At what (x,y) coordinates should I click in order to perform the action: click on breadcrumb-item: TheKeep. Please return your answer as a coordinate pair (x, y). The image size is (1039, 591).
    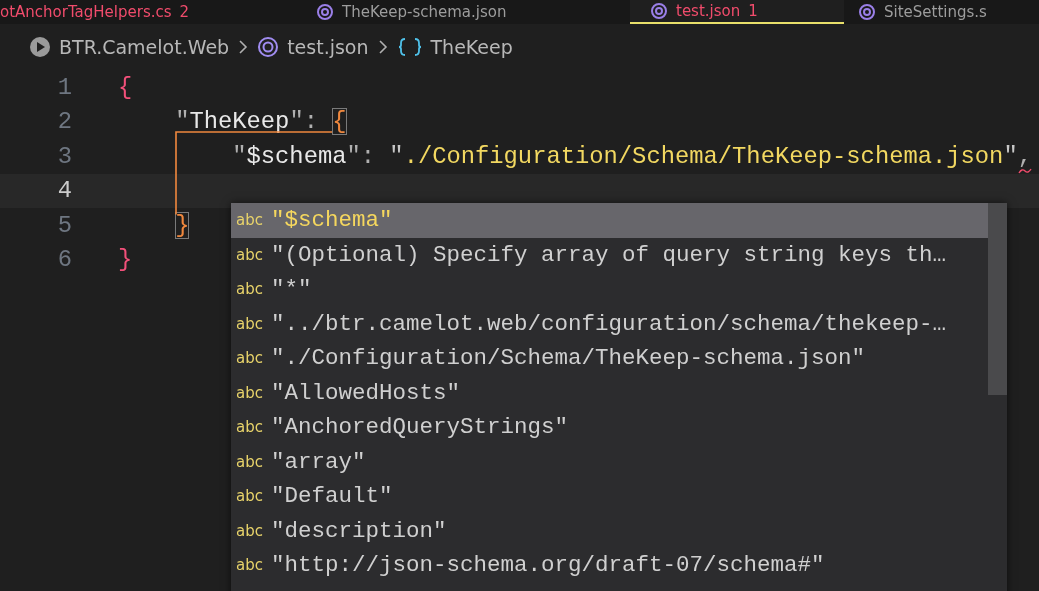
    Looking at the image, I should click on (471, 47).